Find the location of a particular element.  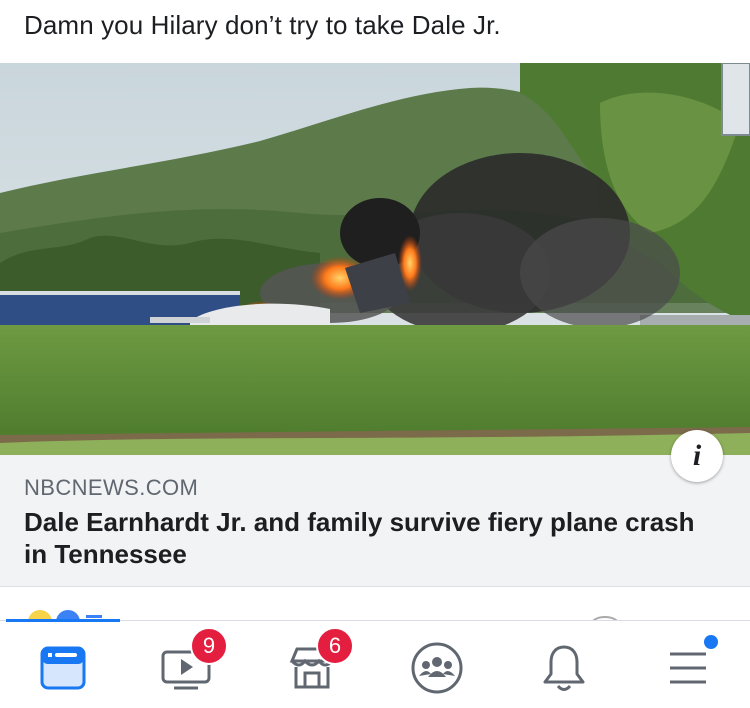

tab-notifications is located at coordinates (564, 668).